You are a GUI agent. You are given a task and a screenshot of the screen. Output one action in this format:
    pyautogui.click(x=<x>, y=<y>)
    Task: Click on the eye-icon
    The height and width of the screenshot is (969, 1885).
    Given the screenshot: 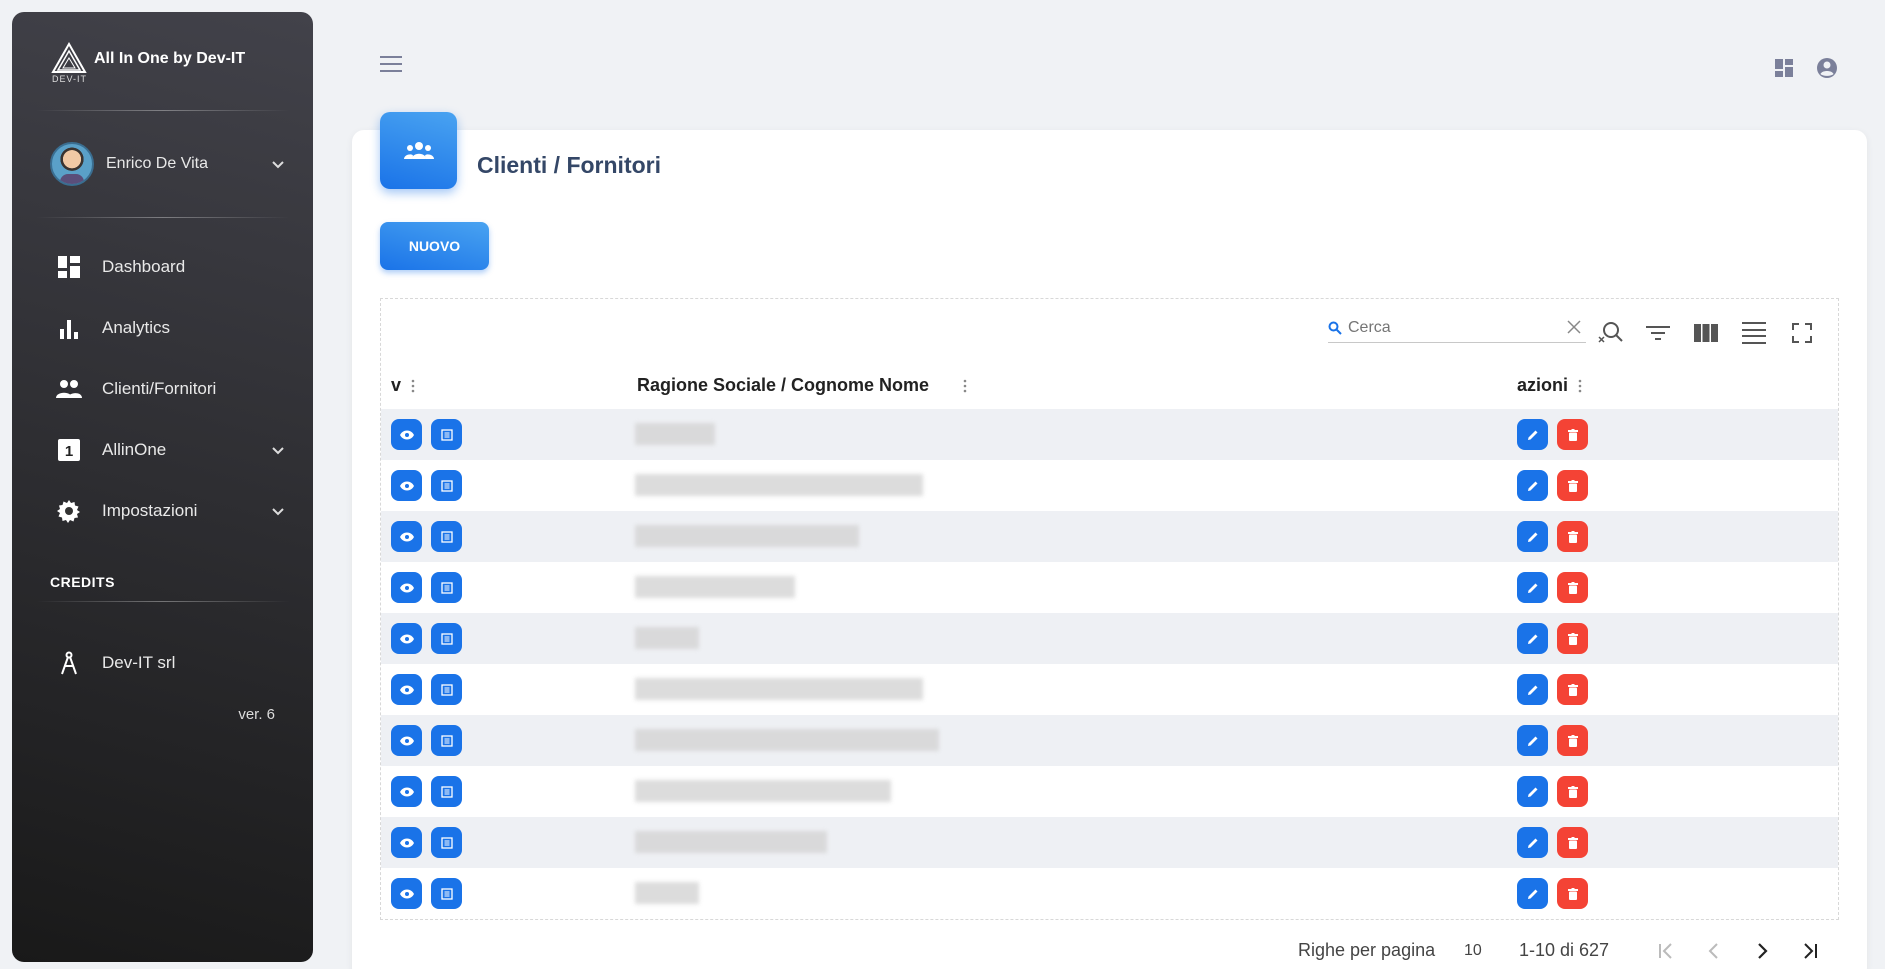 What is the action you would take?
    pyautogui.click(x=406, y=842)
    